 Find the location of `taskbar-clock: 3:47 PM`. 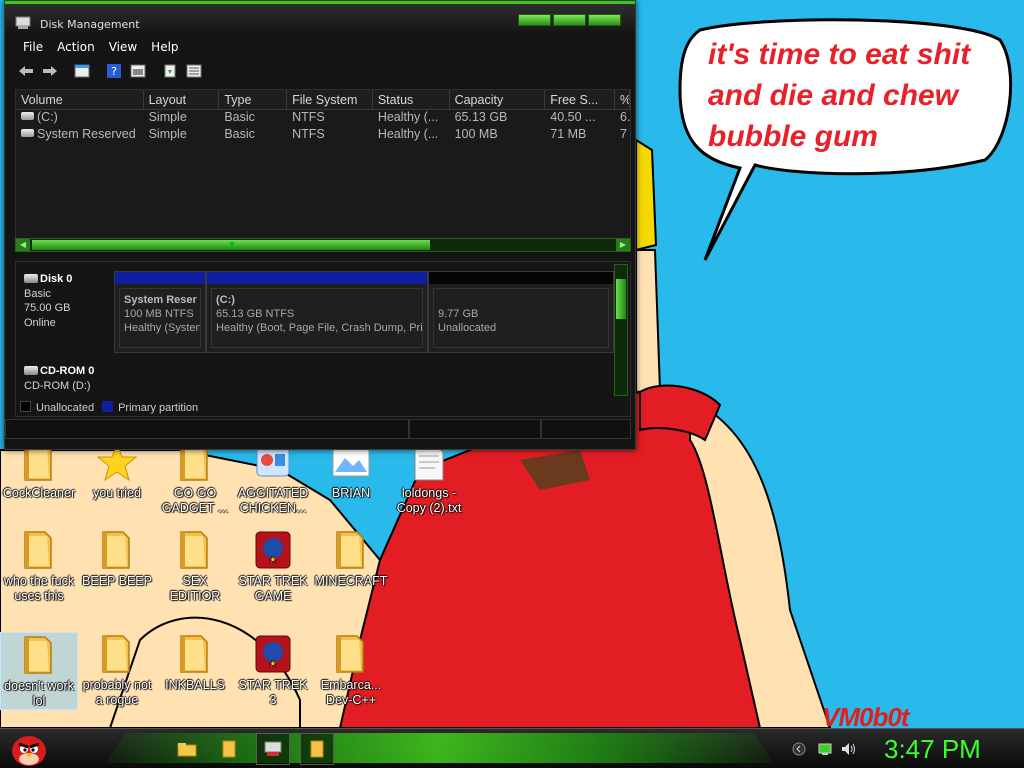

taskbar-clock: 3:47 PM is located at coordinates (932, 749).